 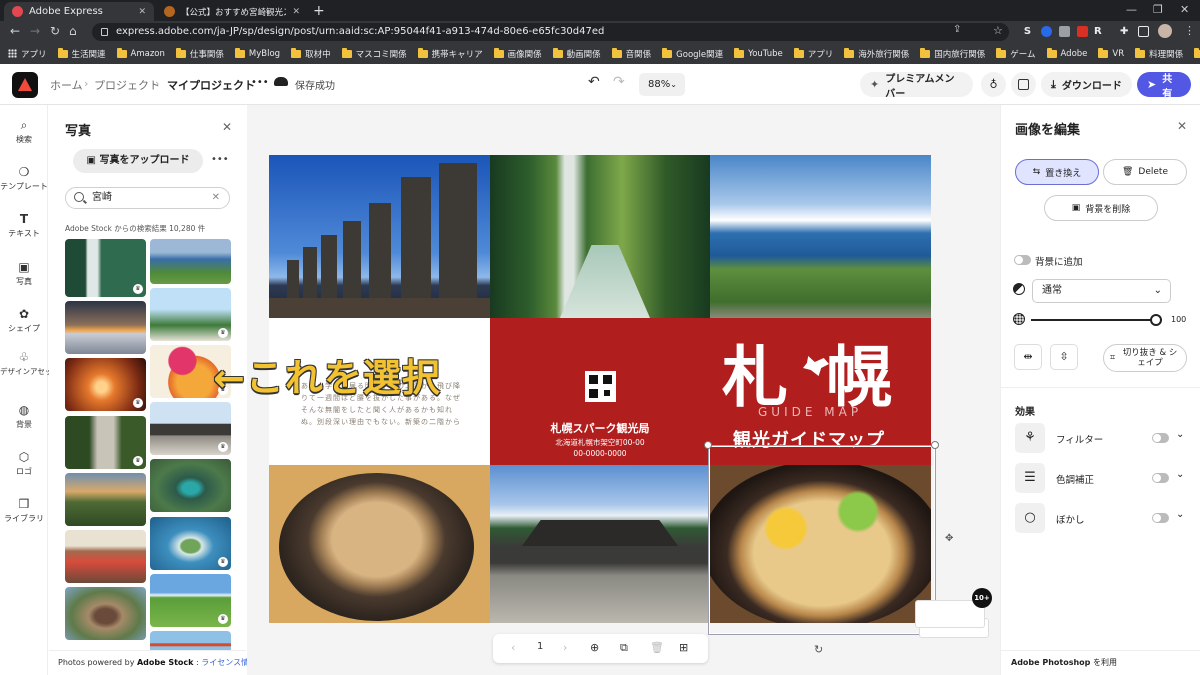 What do you see at coordinates (147, 198) in the screenshot?
I see `photo-search-input: 宮崎 ✕` at bounding box center [147, 198].